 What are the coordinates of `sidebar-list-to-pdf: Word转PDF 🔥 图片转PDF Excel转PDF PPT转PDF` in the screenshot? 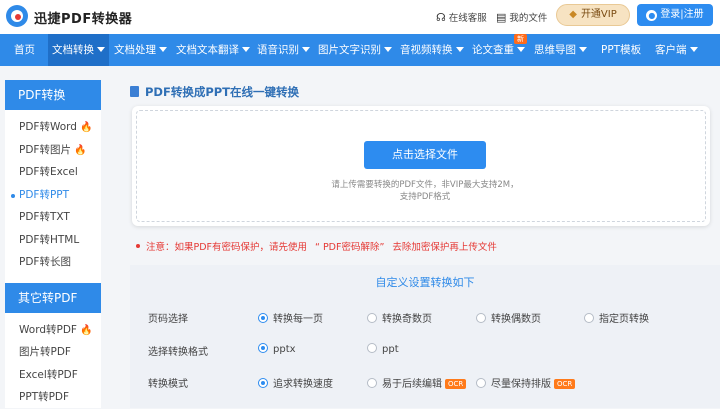 It's located at (53, 361).